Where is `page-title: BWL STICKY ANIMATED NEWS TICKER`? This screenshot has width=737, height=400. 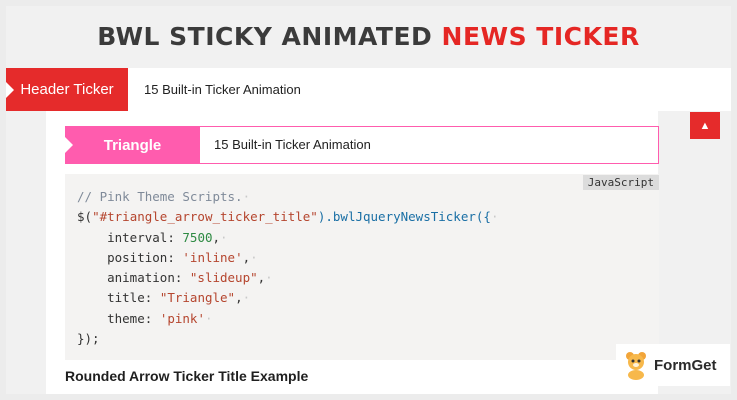
page-title: BWL STICKY ANIMATED NEWS TICKER is located at coordinates (368, 36).